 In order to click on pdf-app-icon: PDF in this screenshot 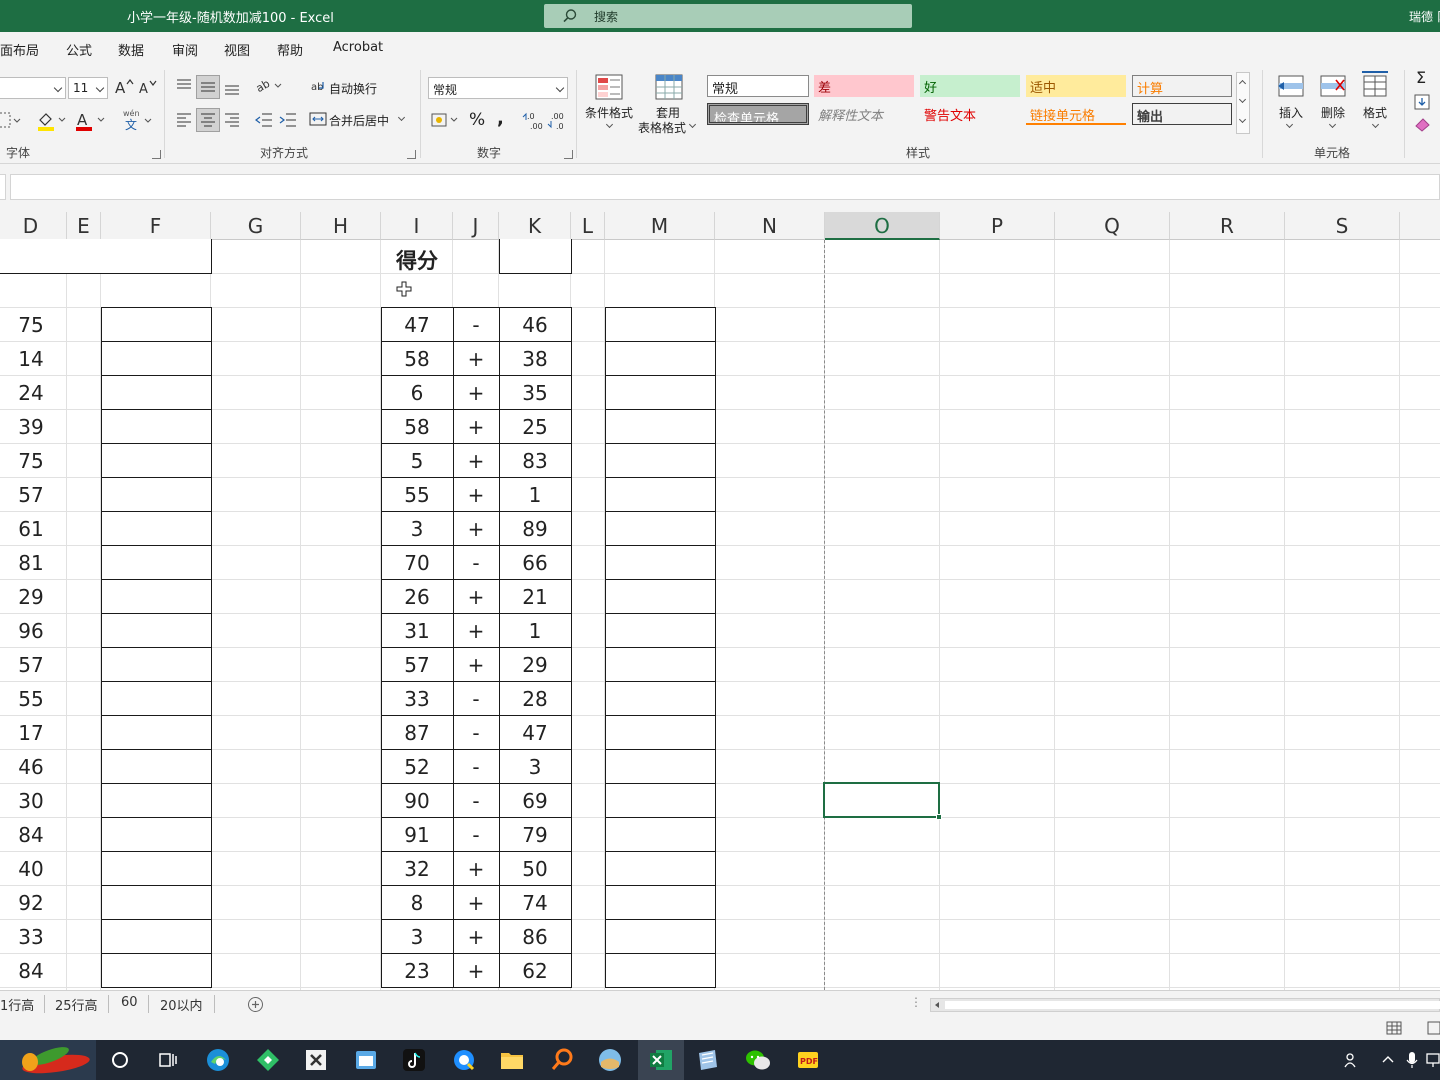, I will do `click(808, 1060)`.